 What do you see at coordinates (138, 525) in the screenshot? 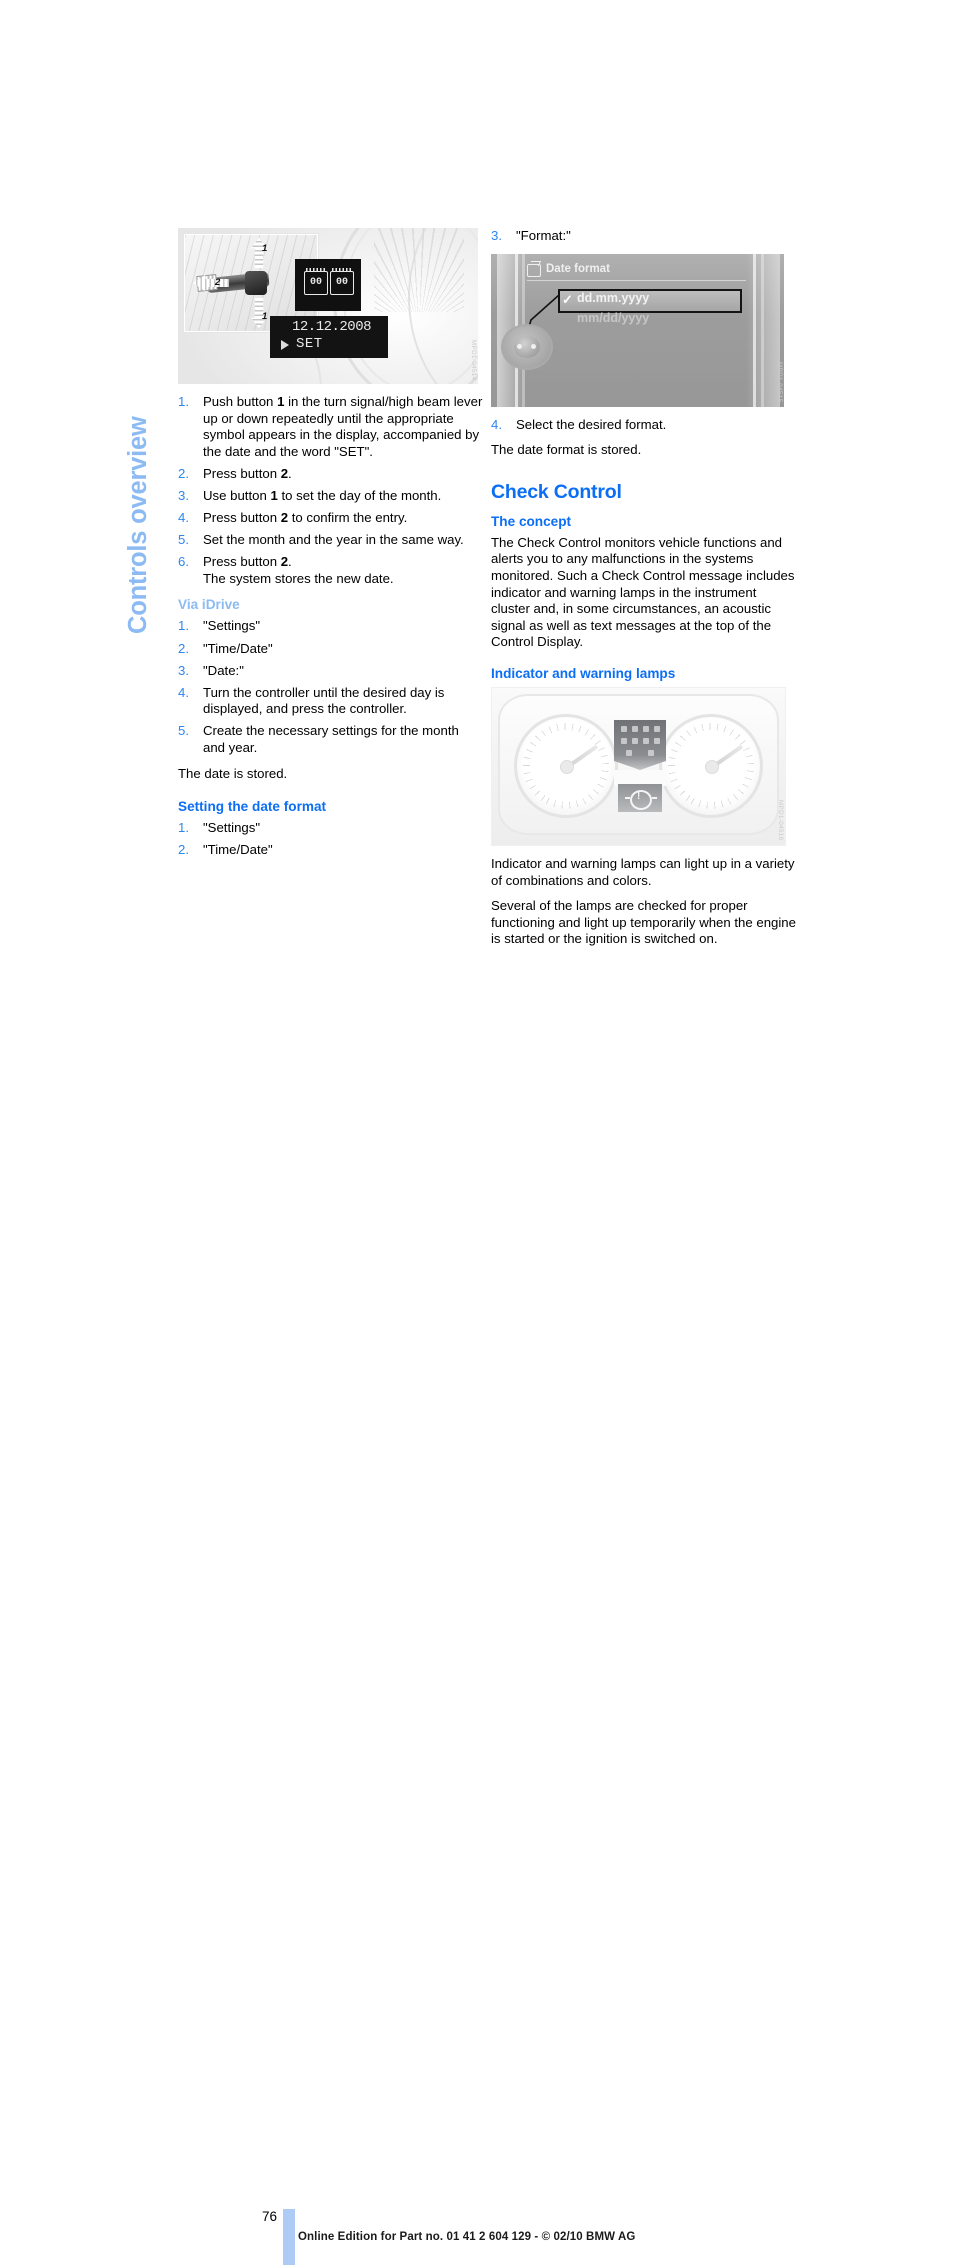
I see `chapter-tab-label: Controls overview` at bounding box center [138, 525].